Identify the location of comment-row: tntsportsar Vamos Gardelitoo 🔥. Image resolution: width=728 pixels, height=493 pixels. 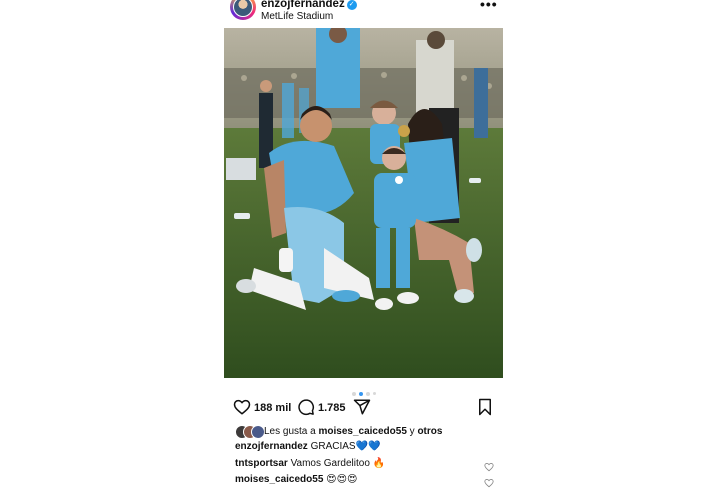
(310, 463).